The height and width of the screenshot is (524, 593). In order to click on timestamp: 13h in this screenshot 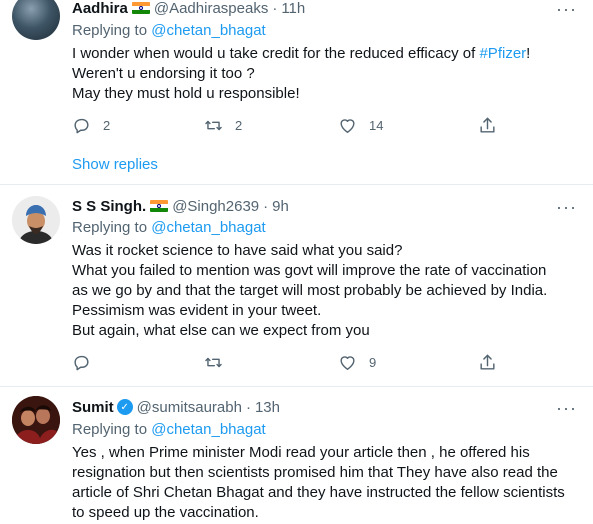, I will do `click(267, 407)`.